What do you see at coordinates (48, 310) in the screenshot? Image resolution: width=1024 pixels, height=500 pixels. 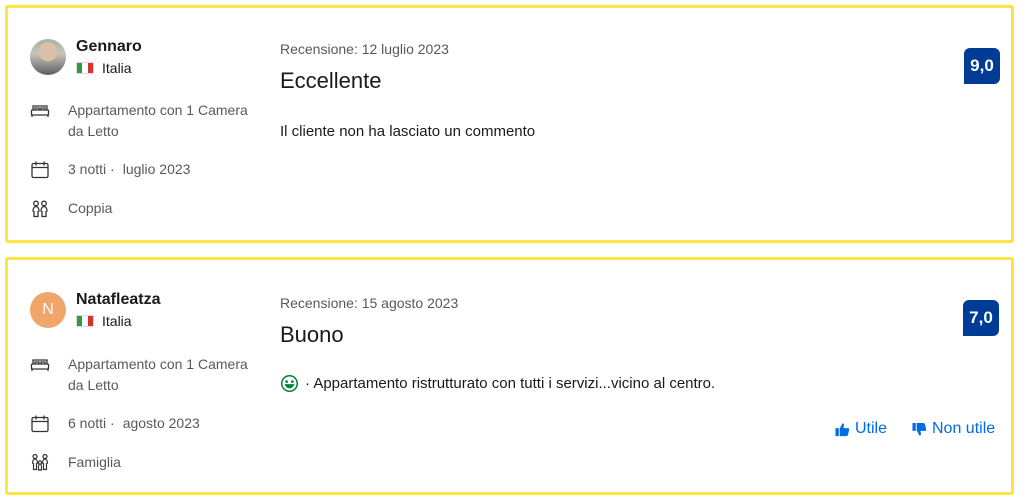 I see `avatar: N` at bounding box center [48, 310].